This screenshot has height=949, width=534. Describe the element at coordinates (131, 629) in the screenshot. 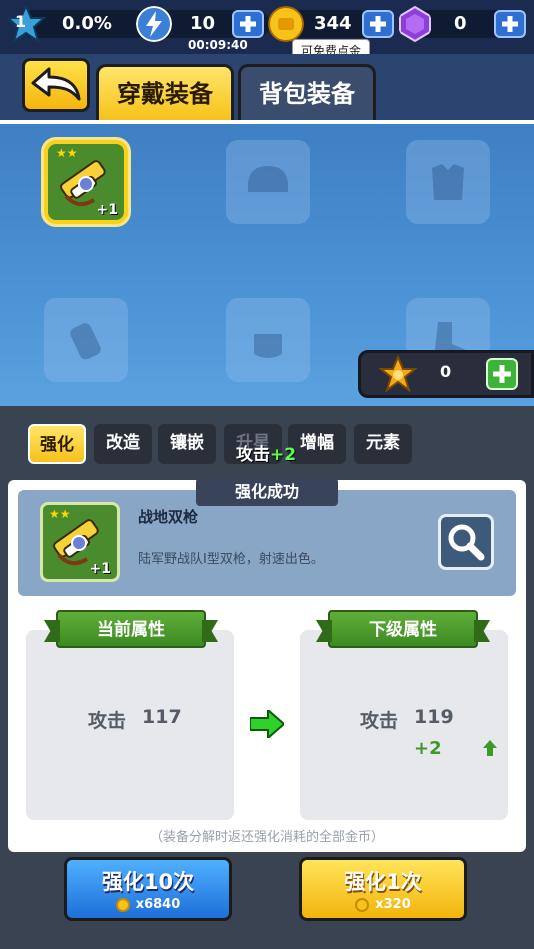

I see `current-attrs-ribbon: 当前属性` at that location.